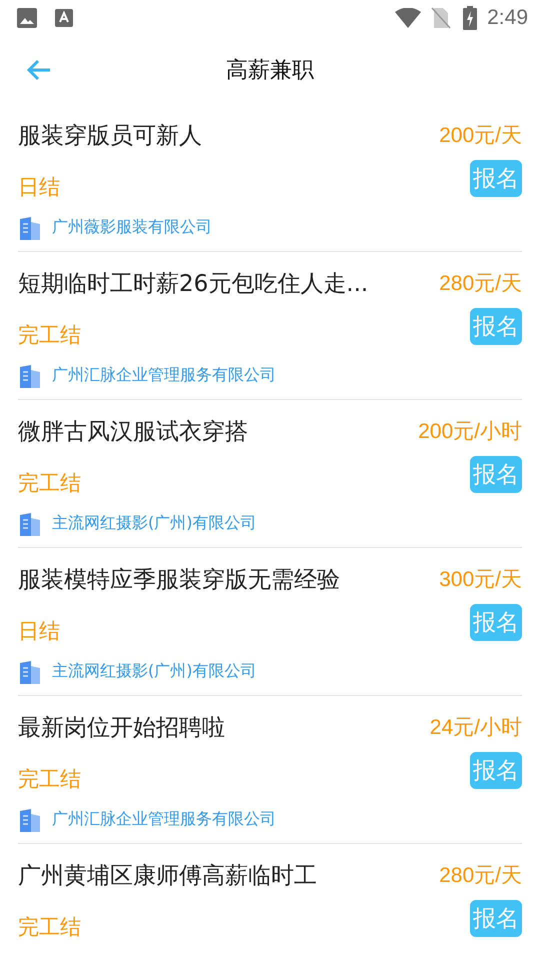 The image size is (540, 960). Describe the element at coordinates (133, 432) in the screenshot. I see `job-title: 微胖古风汉服试衣穿搭` at that location.